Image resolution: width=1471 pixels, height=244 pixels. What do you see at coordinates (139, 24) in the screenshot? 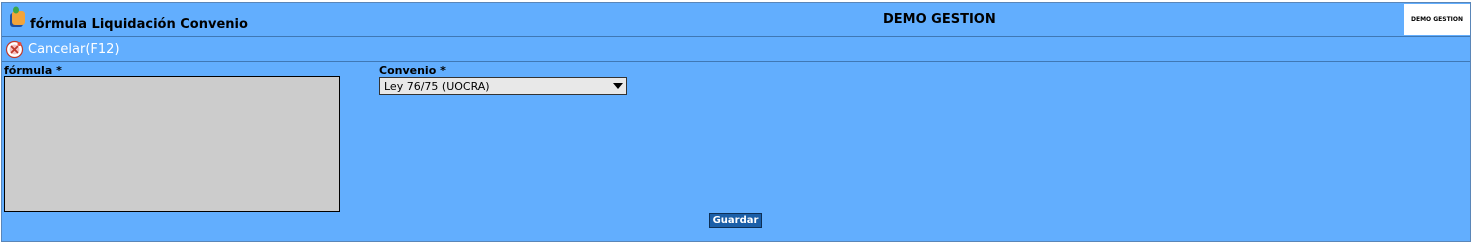
I see `page-title: fórmula Liquidación Convenio` at bounding box center [139, 24].